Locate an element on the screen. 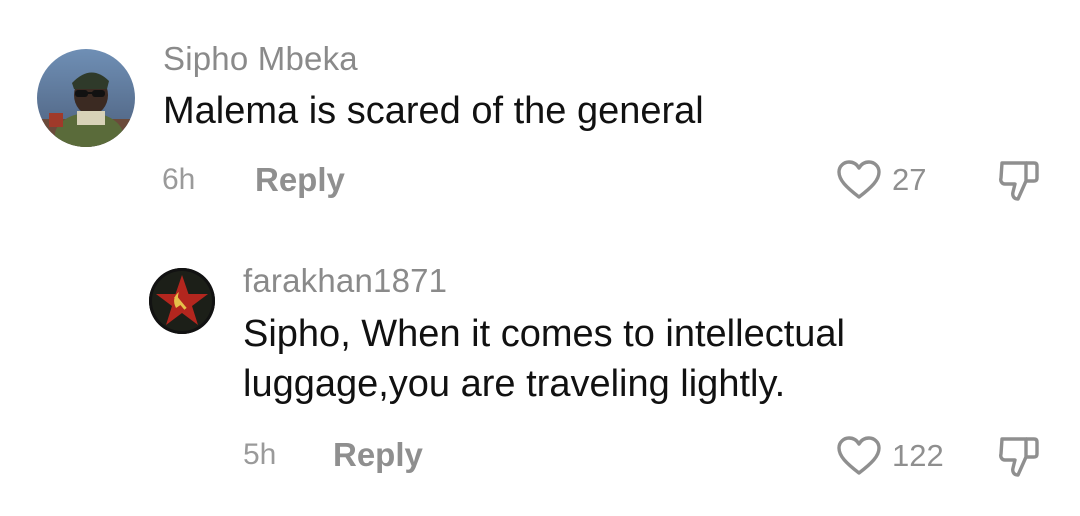 This screenshot has height=516, width=1080. like-button: 27 is located at coordinates (881, 180).